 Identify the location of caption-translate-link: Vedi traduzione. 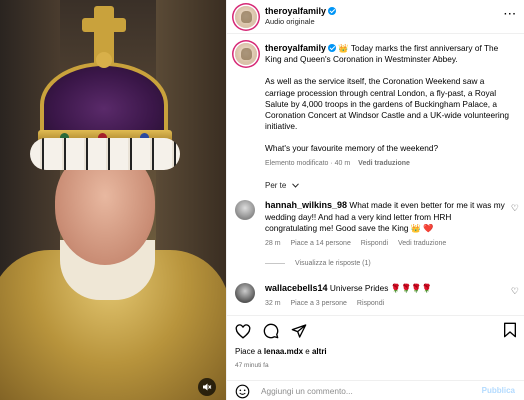
(384, 163).